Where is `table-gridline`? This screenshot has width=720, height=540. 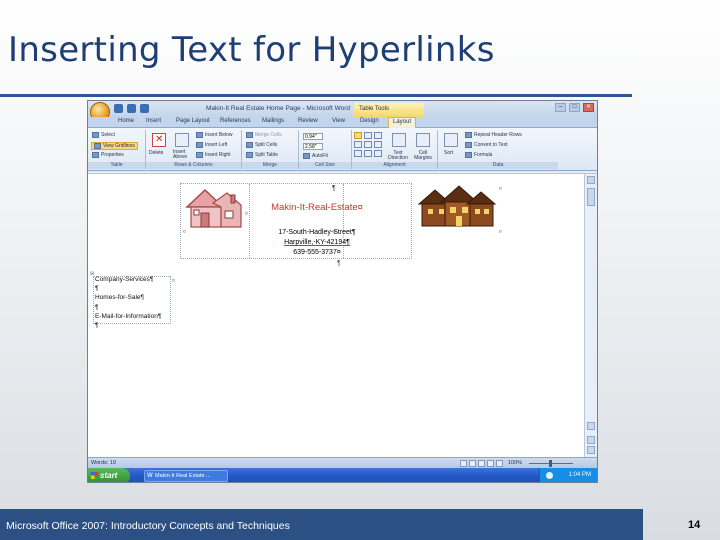 table-gridline is located at coordinates (249, 221).